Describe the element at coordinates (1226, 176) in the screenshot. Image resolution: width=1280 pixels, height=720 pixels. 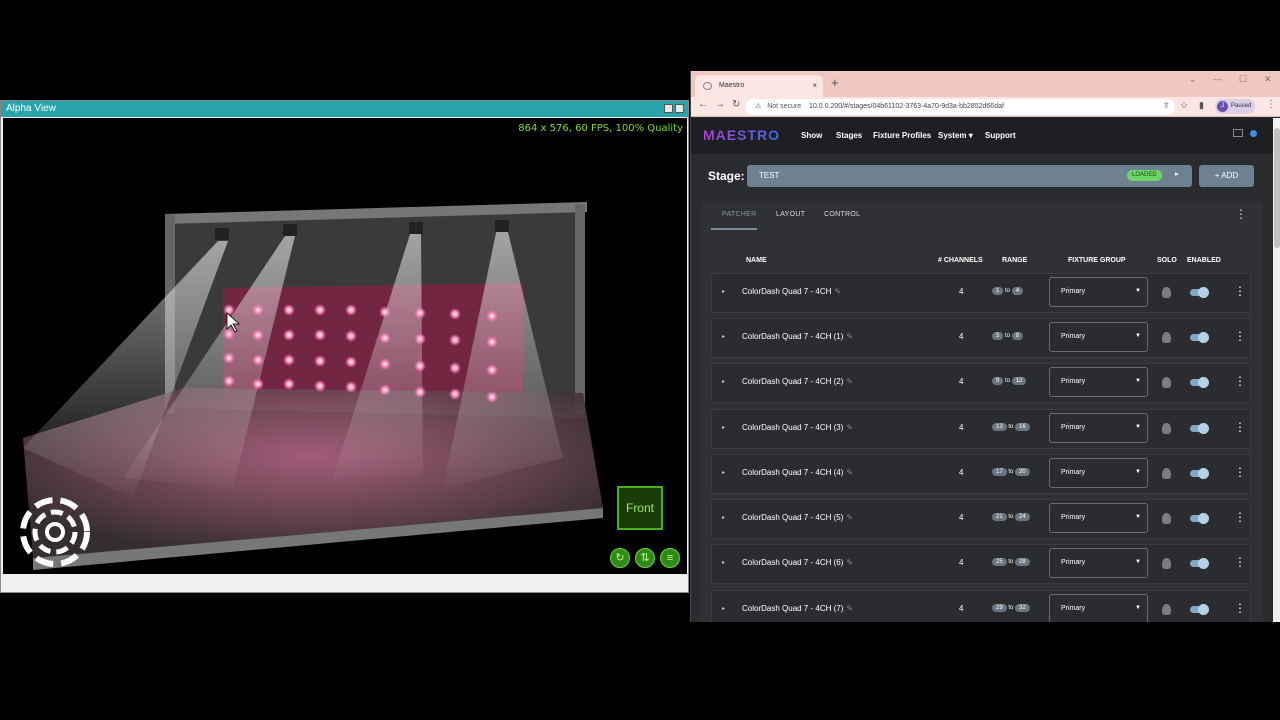
I see `add-stage-button: + ADD` at that location.